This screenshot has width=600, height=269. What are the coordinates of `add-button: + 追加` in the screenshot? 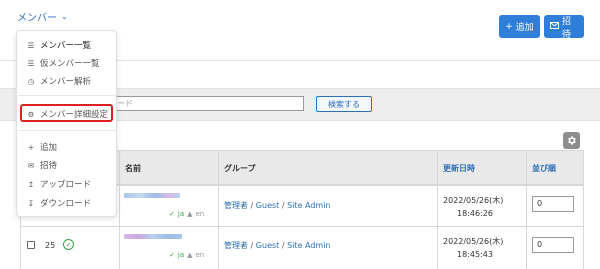 It's located at (519, 26).